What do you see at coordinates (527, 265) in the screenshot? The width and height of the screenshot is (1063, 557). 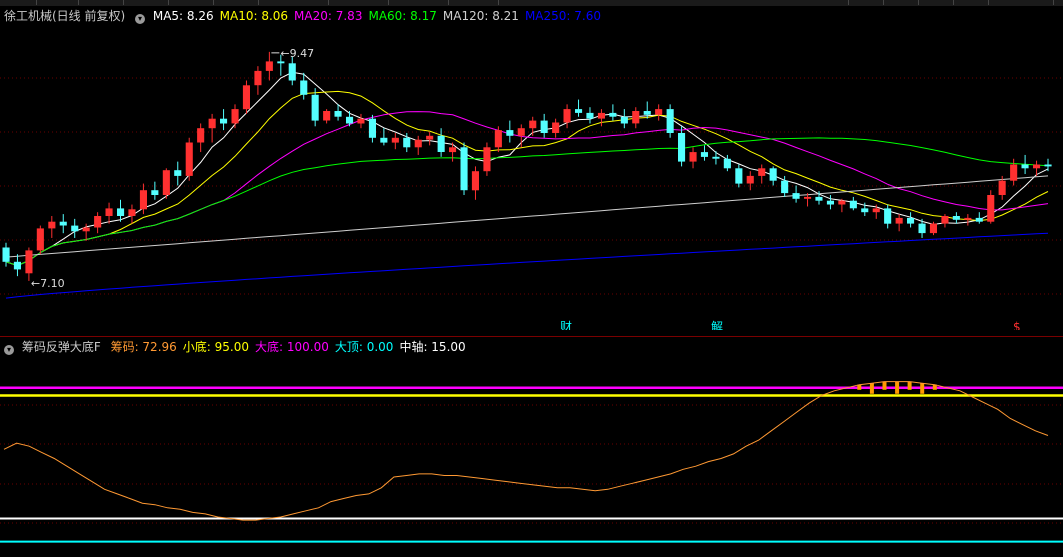 I see `ma-line-MA250` at bounding box center [527, 265].